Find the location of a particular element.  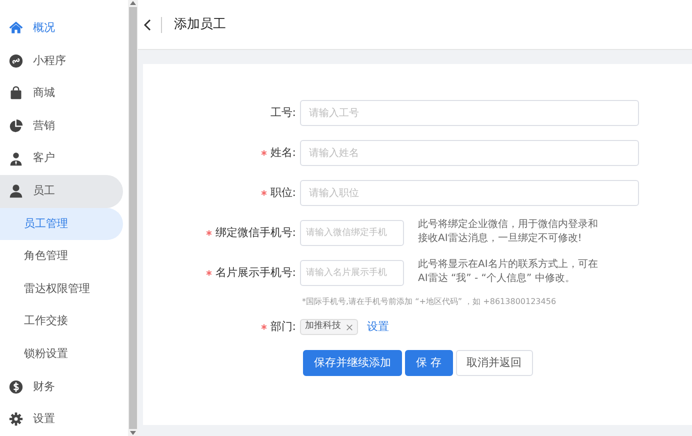

sidebar-label: 商城 is located at coordinates (44, 93).